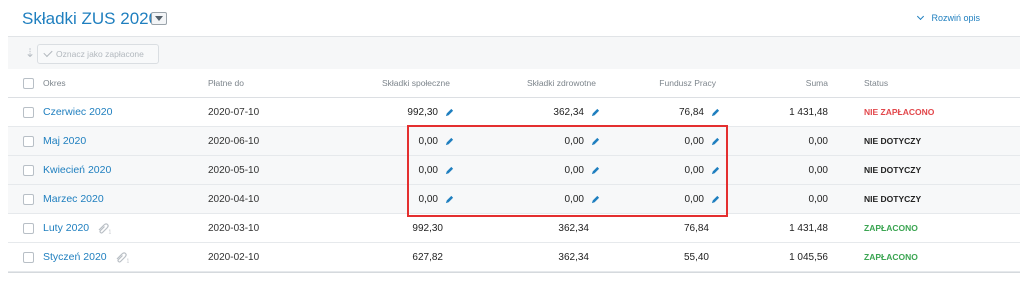 The height and width of the screenshot is (285, 1024). Describe the element at coordinates (696, 257) in the screenshot. I see `labour-fund: 55,40` at that location.